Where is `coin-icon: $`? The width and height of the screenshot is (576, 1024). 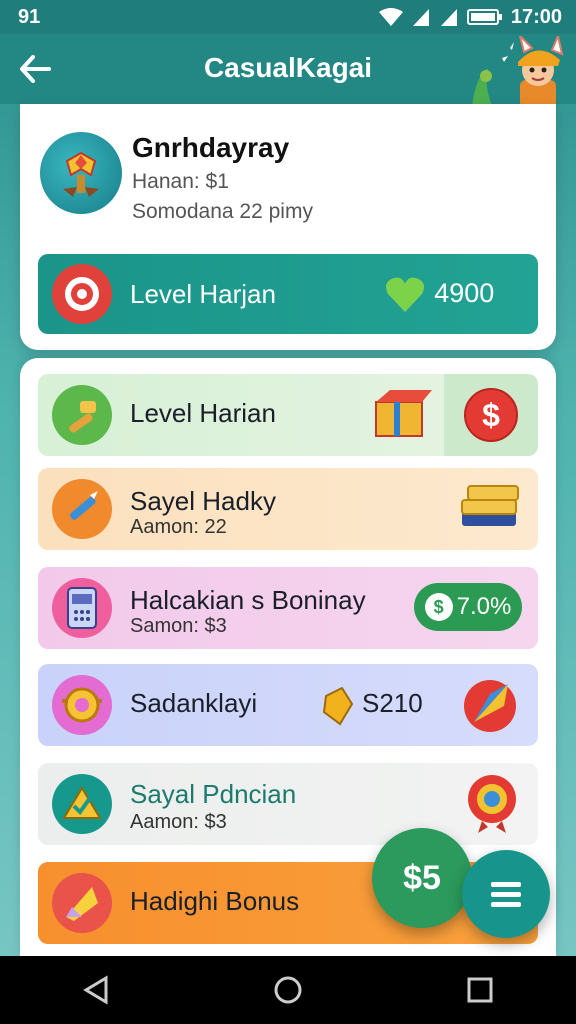 coin-icon: $ is located at coordinates (438, 607).